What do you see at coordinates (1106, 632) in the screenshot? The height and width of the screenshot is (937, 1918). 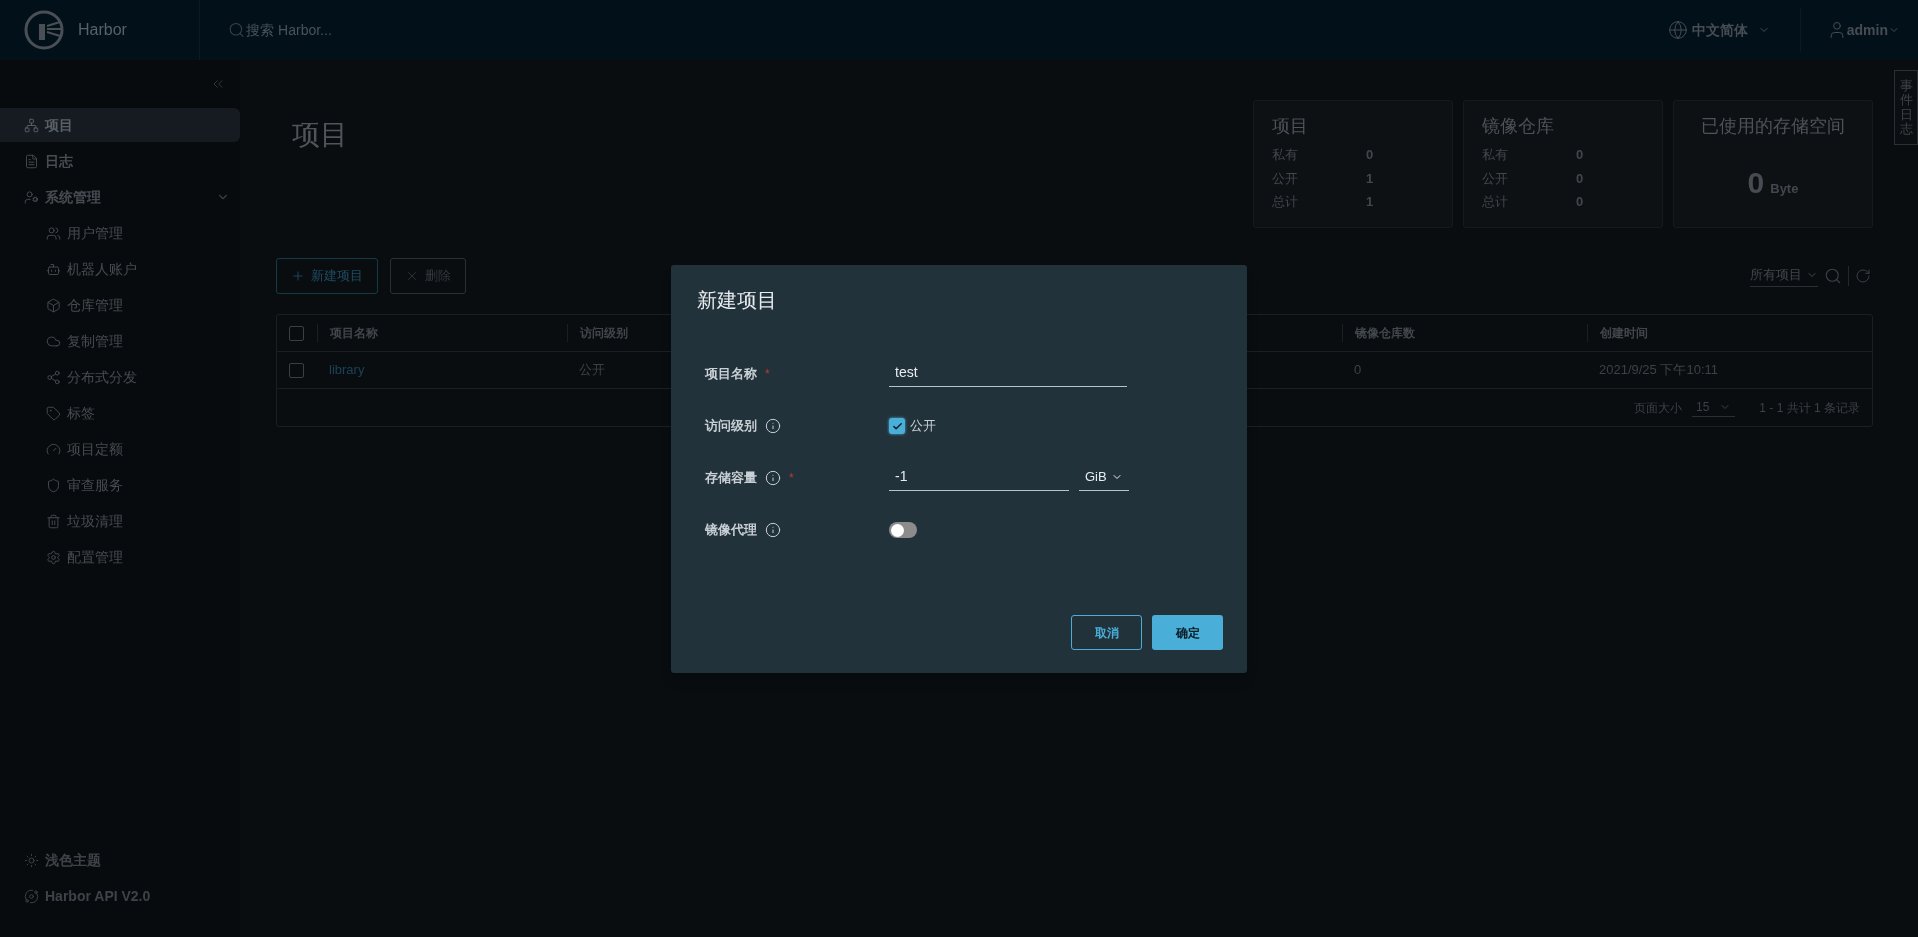 I see `dialog-button: 取消` at bounding box center [1106, 632].